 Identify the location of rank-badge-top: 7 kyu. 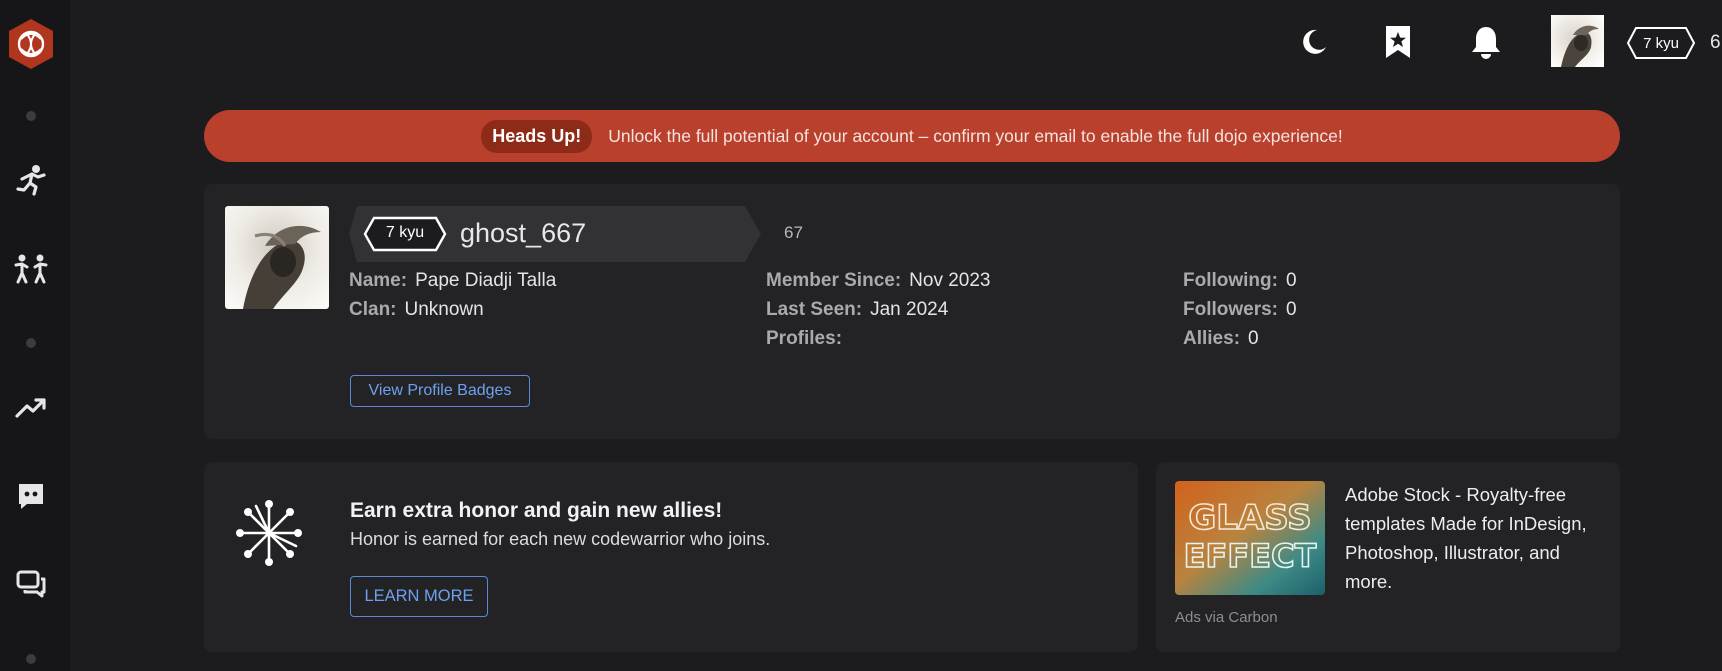
(1661, 43).